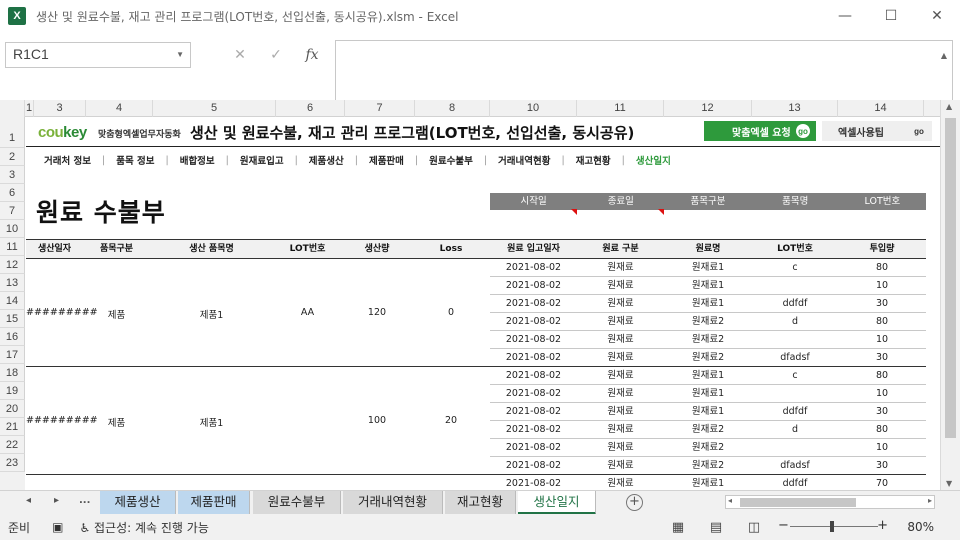 The width and height of the screenshot is (960, 540). Describe the element at coordinates (881, 108) in the screenshot. I see `column-header-14: 14` at that location.